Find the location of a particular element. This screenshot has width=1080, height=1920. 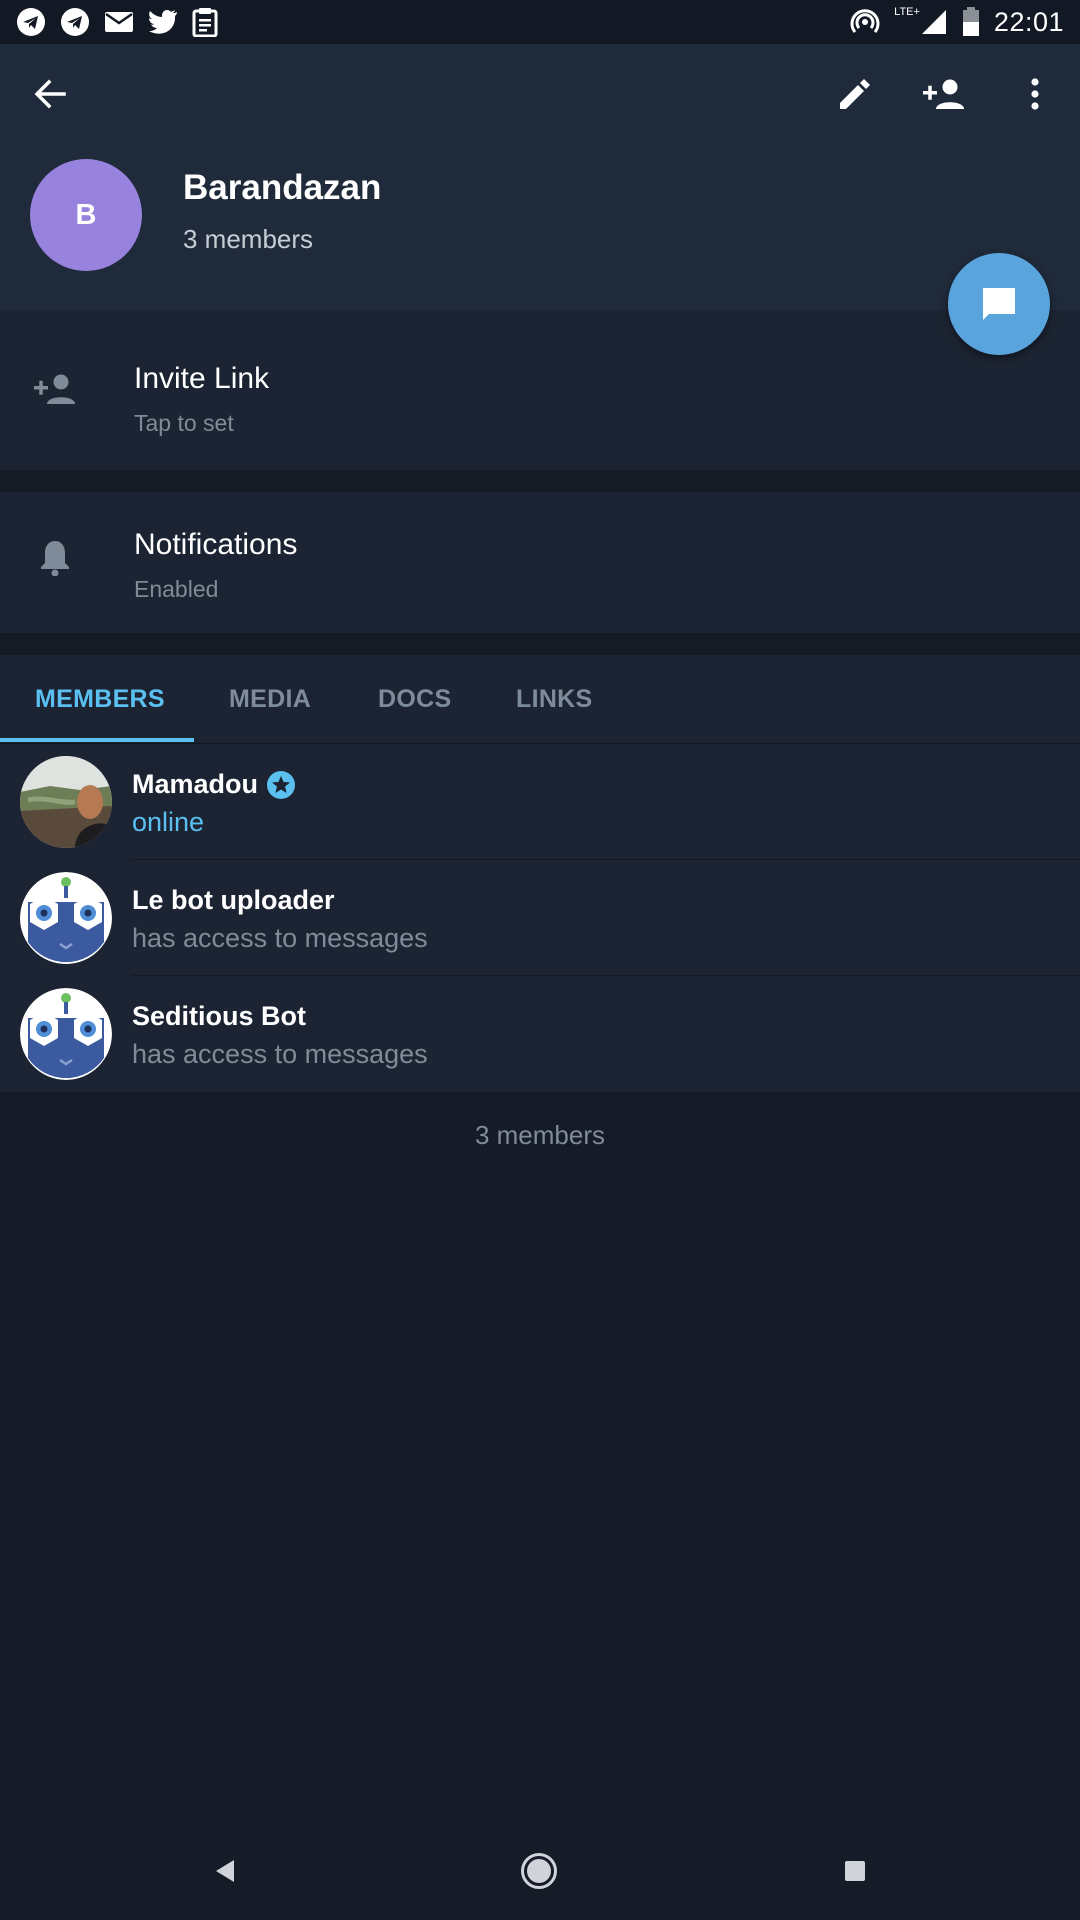

tab-media: MEDIA is located at coordinates (270, 699).